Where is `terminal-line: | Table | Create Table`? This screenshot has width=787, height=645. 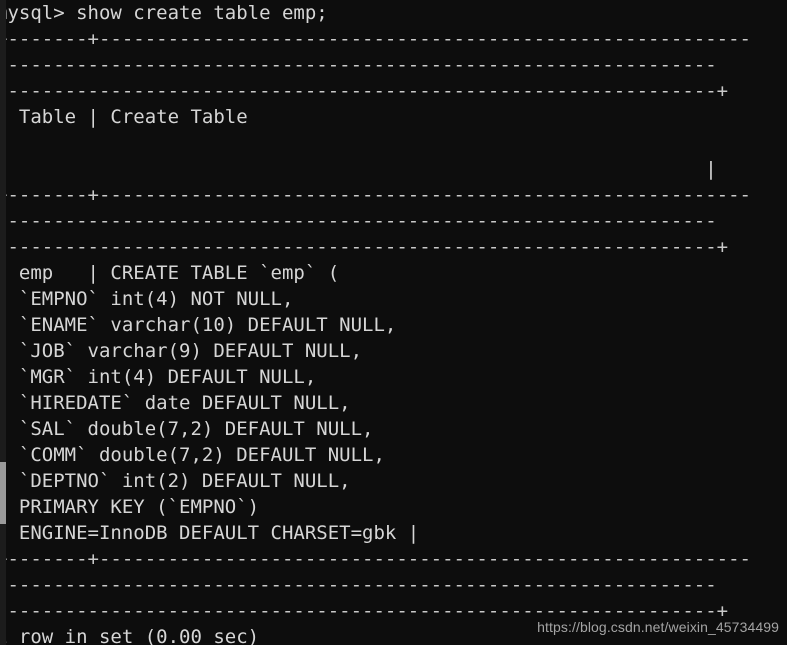 terminal-line: | Table | Create Table is located at coordinates (124, 117).